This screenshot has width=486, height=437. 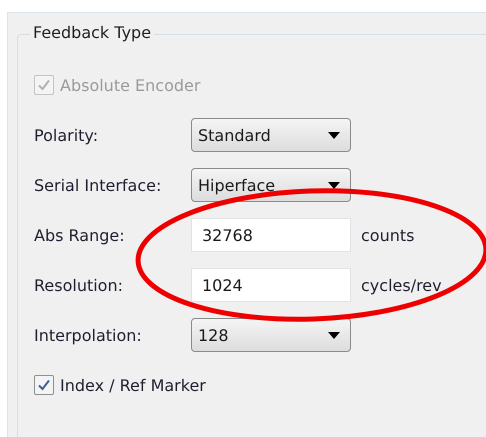 I want to click on field-label: Polarity:, so click(x=67, y=135).